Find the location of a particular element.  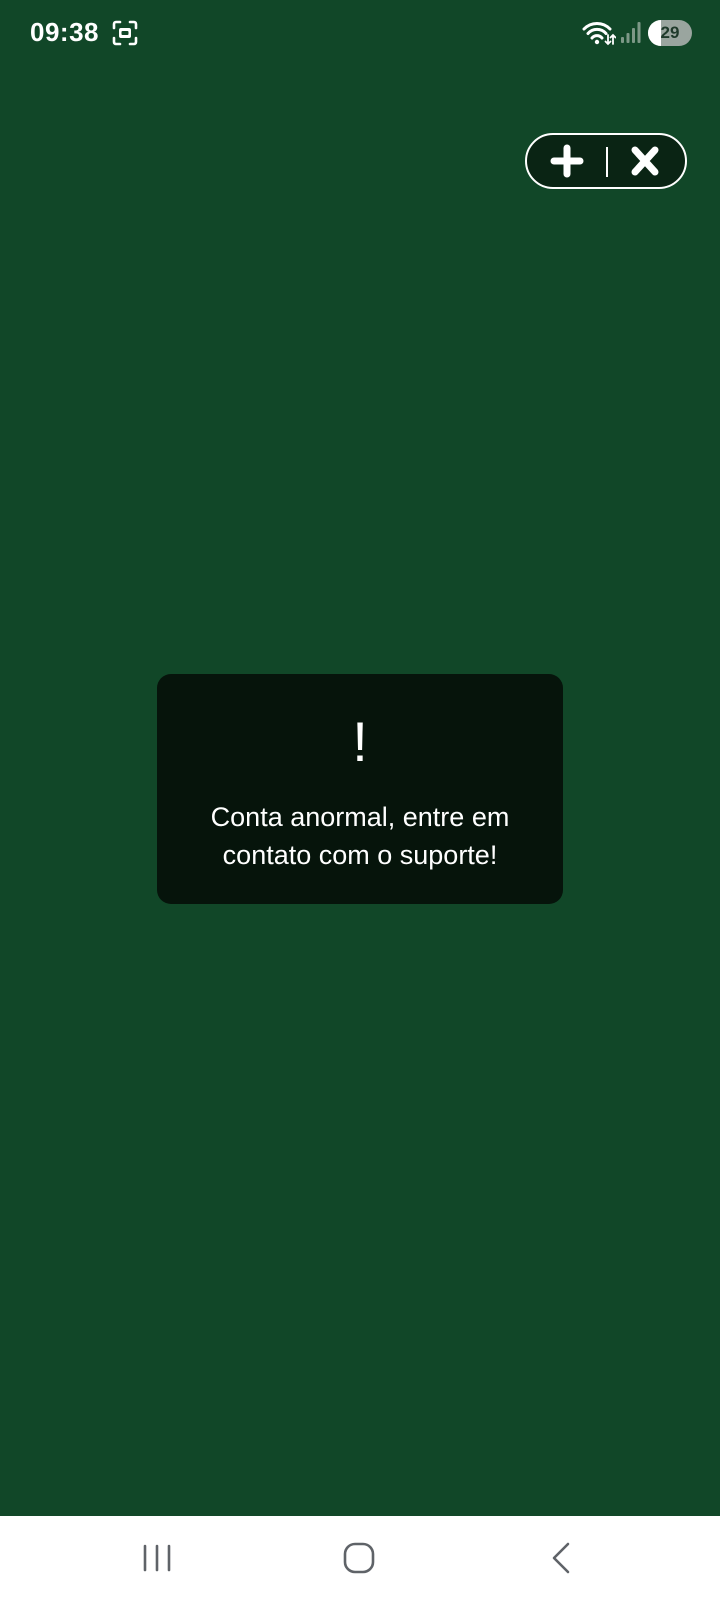

add-button is located at coordinates (567, 161).